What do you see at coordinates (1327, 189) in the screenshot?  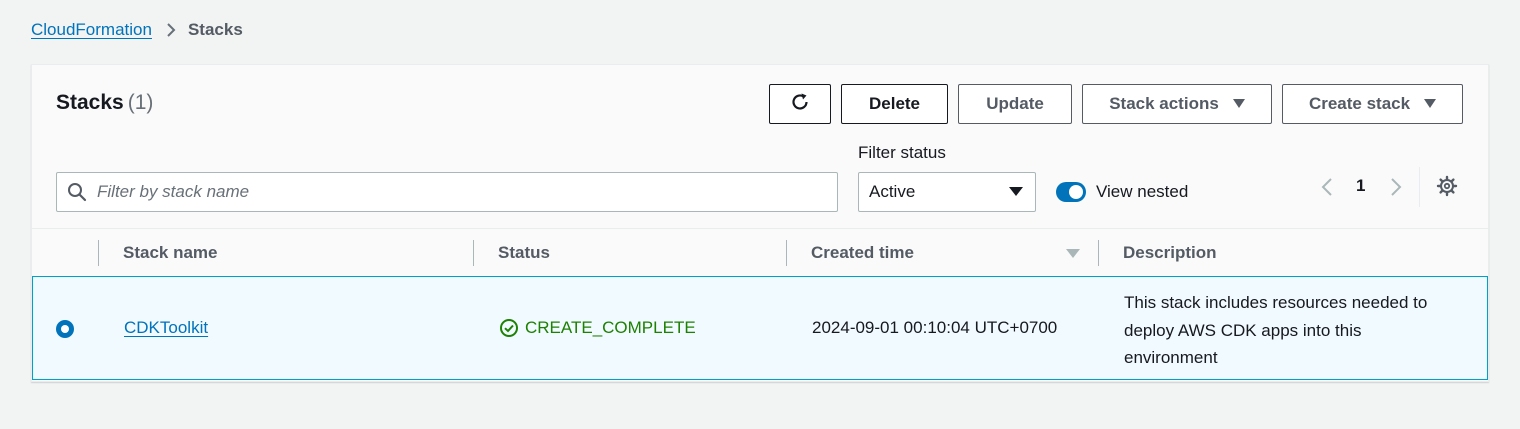 I see `chevron-left-icon` at bounding box center [1327, 189].